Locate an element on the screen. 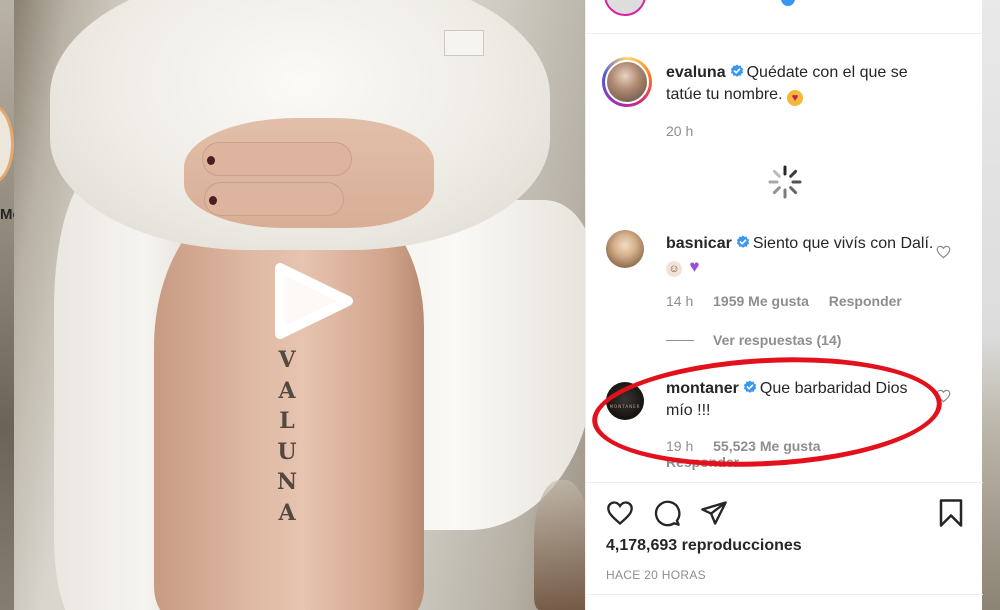  comment-likes: 1959 Me gusta is located at coordinates (761, 301).